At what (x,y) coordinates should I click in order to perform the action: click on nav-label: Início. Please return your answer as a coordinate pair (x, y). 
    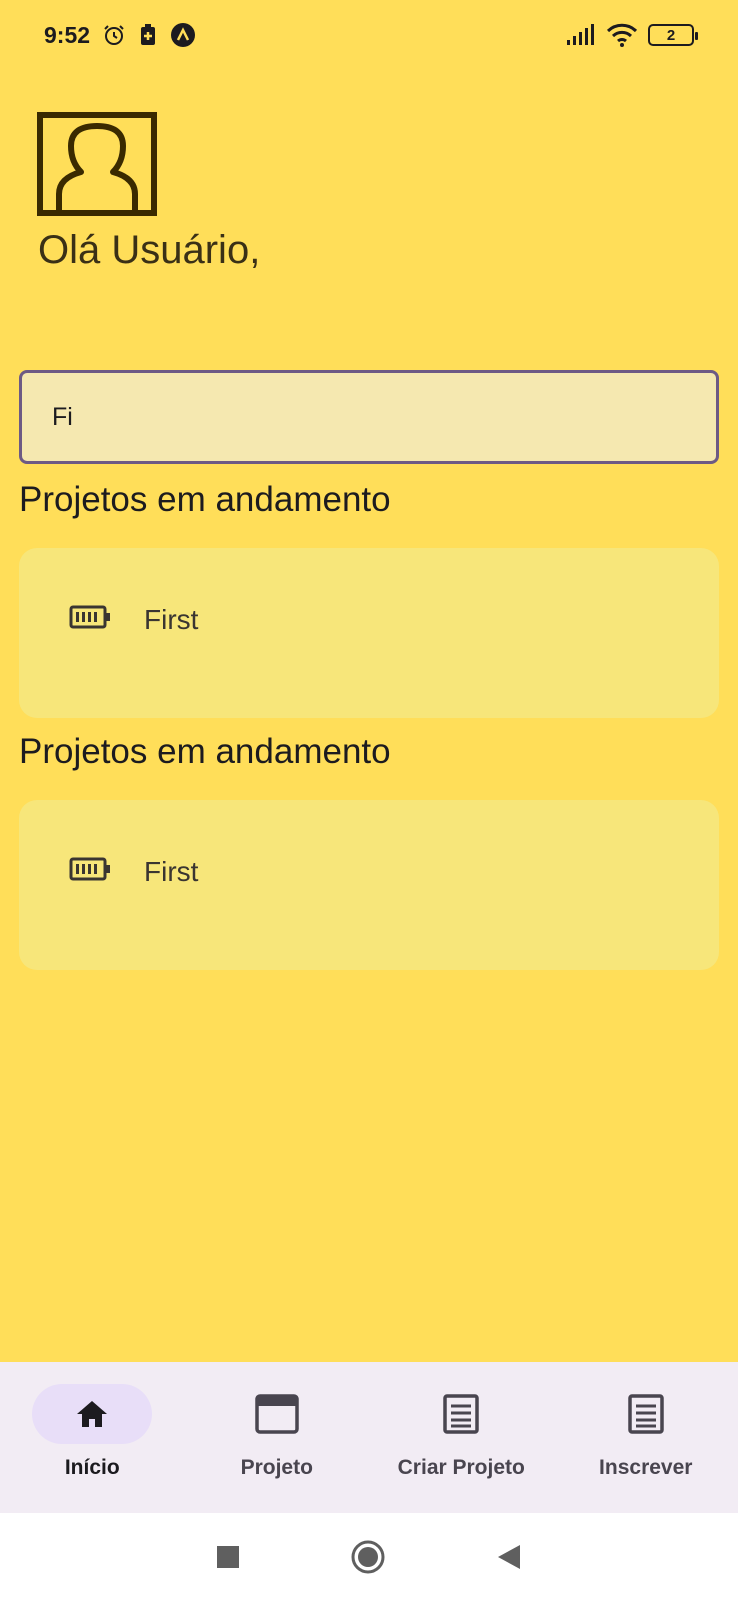
    Looking at the image, I should click on (92, 1467).